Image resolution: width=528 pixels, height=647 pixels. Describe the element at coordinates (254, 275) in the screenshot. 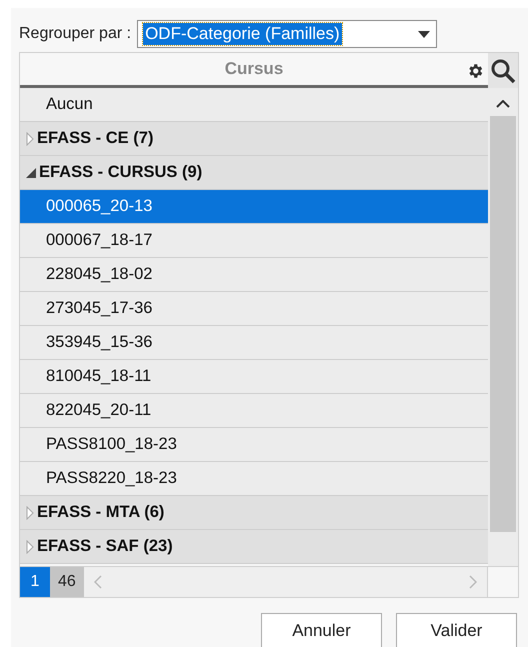

I see `list-item: 228045_18-02` at that location.